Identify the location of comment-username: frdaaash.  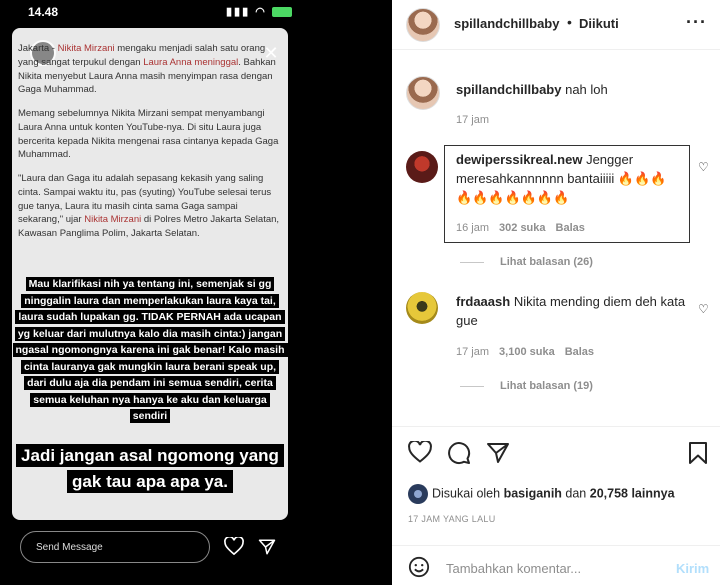
(483, 301).